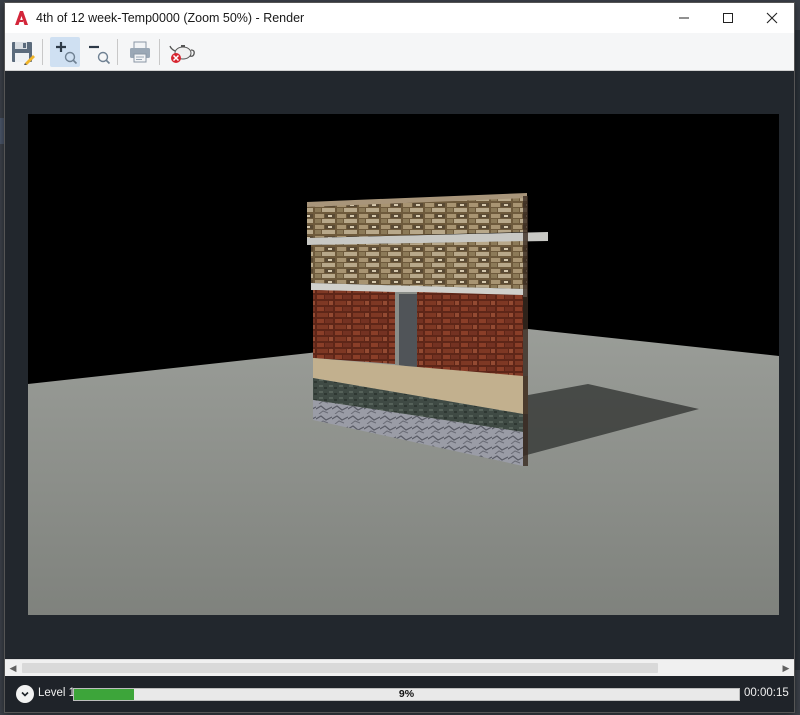 The width and height of the screenshot is (800, 715). I want to click on chevron-down-icon, so click(25, 694).